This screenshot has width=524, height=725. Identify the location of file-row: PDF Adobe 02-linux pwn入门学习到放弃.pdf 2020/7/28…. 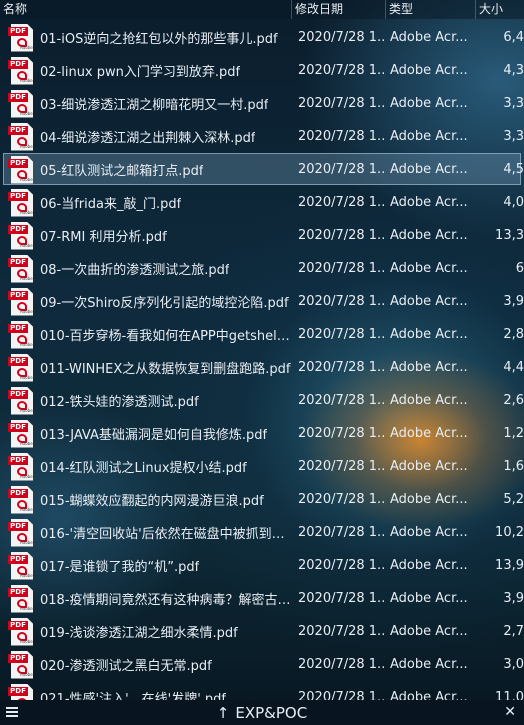
(262, 70).